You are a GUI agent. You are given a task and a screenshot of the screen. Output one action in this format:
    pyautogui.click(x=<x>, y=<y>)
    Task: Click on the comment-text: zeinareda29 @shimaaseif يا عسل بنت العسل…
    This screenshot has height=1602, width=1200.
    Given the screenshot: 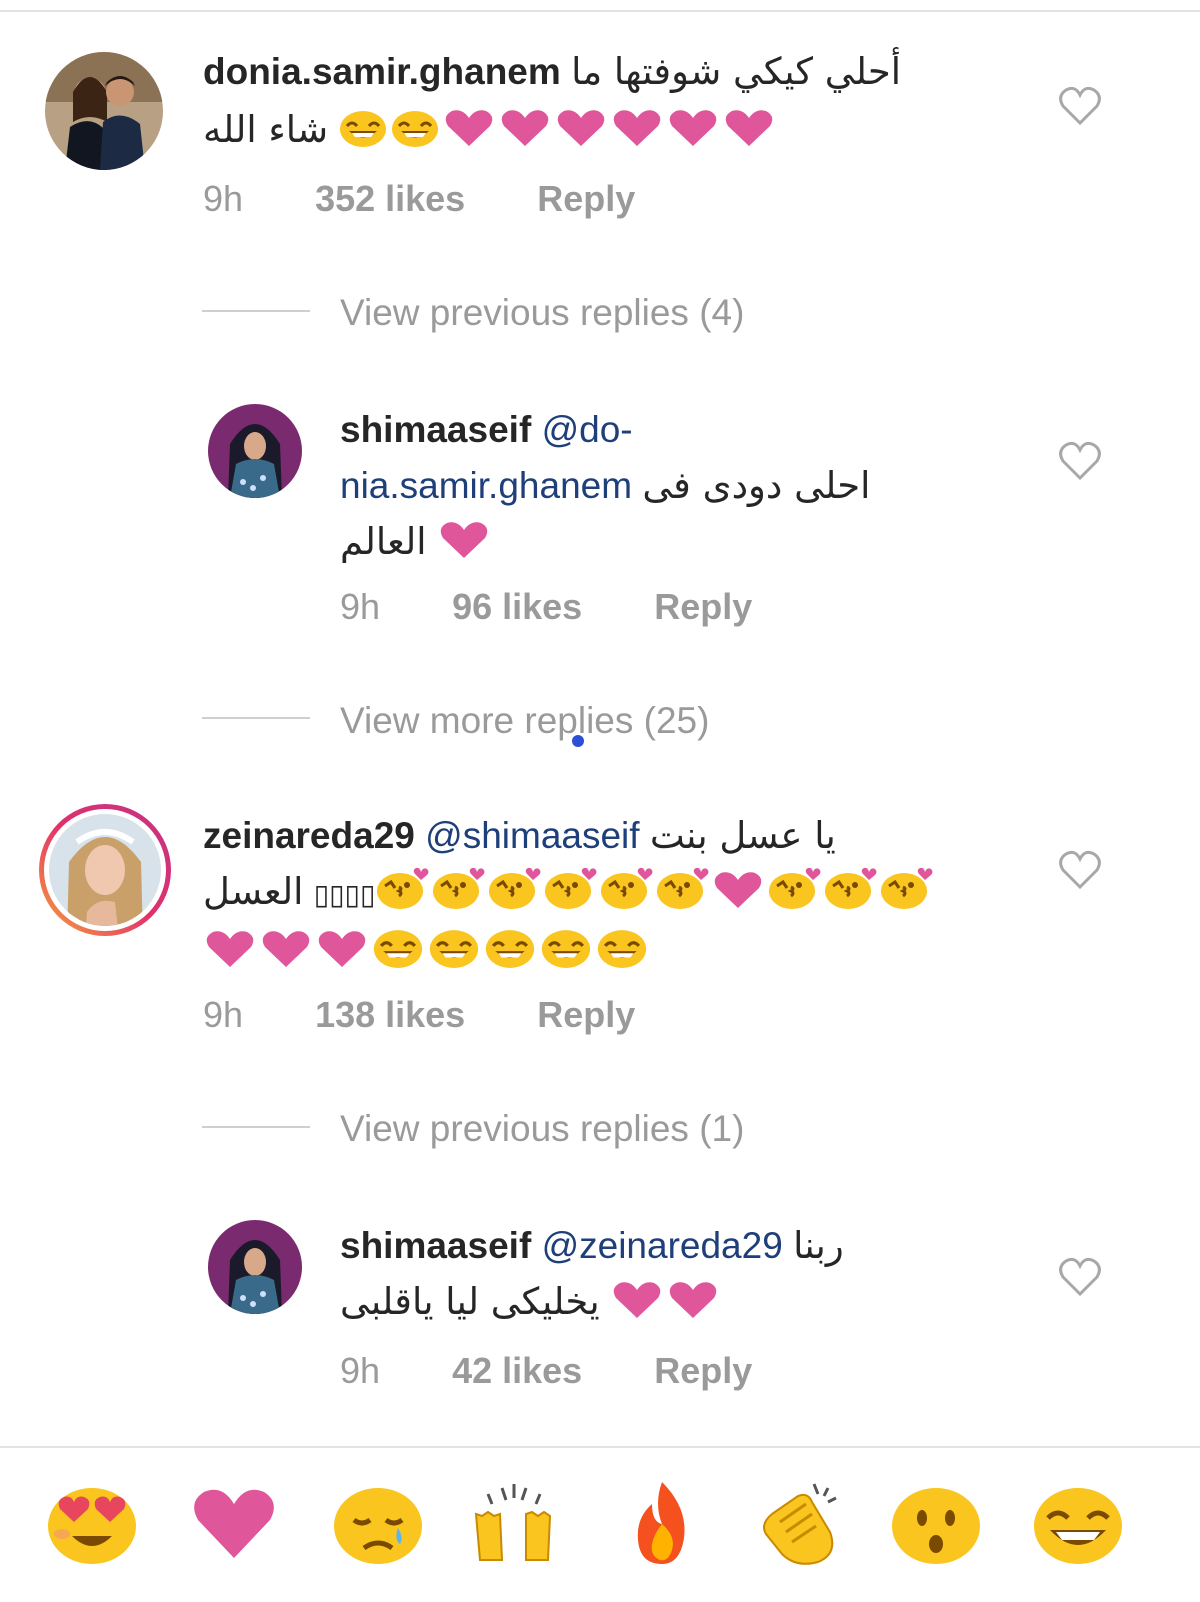 What is the action you would take?
    pyautogui.click(x=603, y=893)
    